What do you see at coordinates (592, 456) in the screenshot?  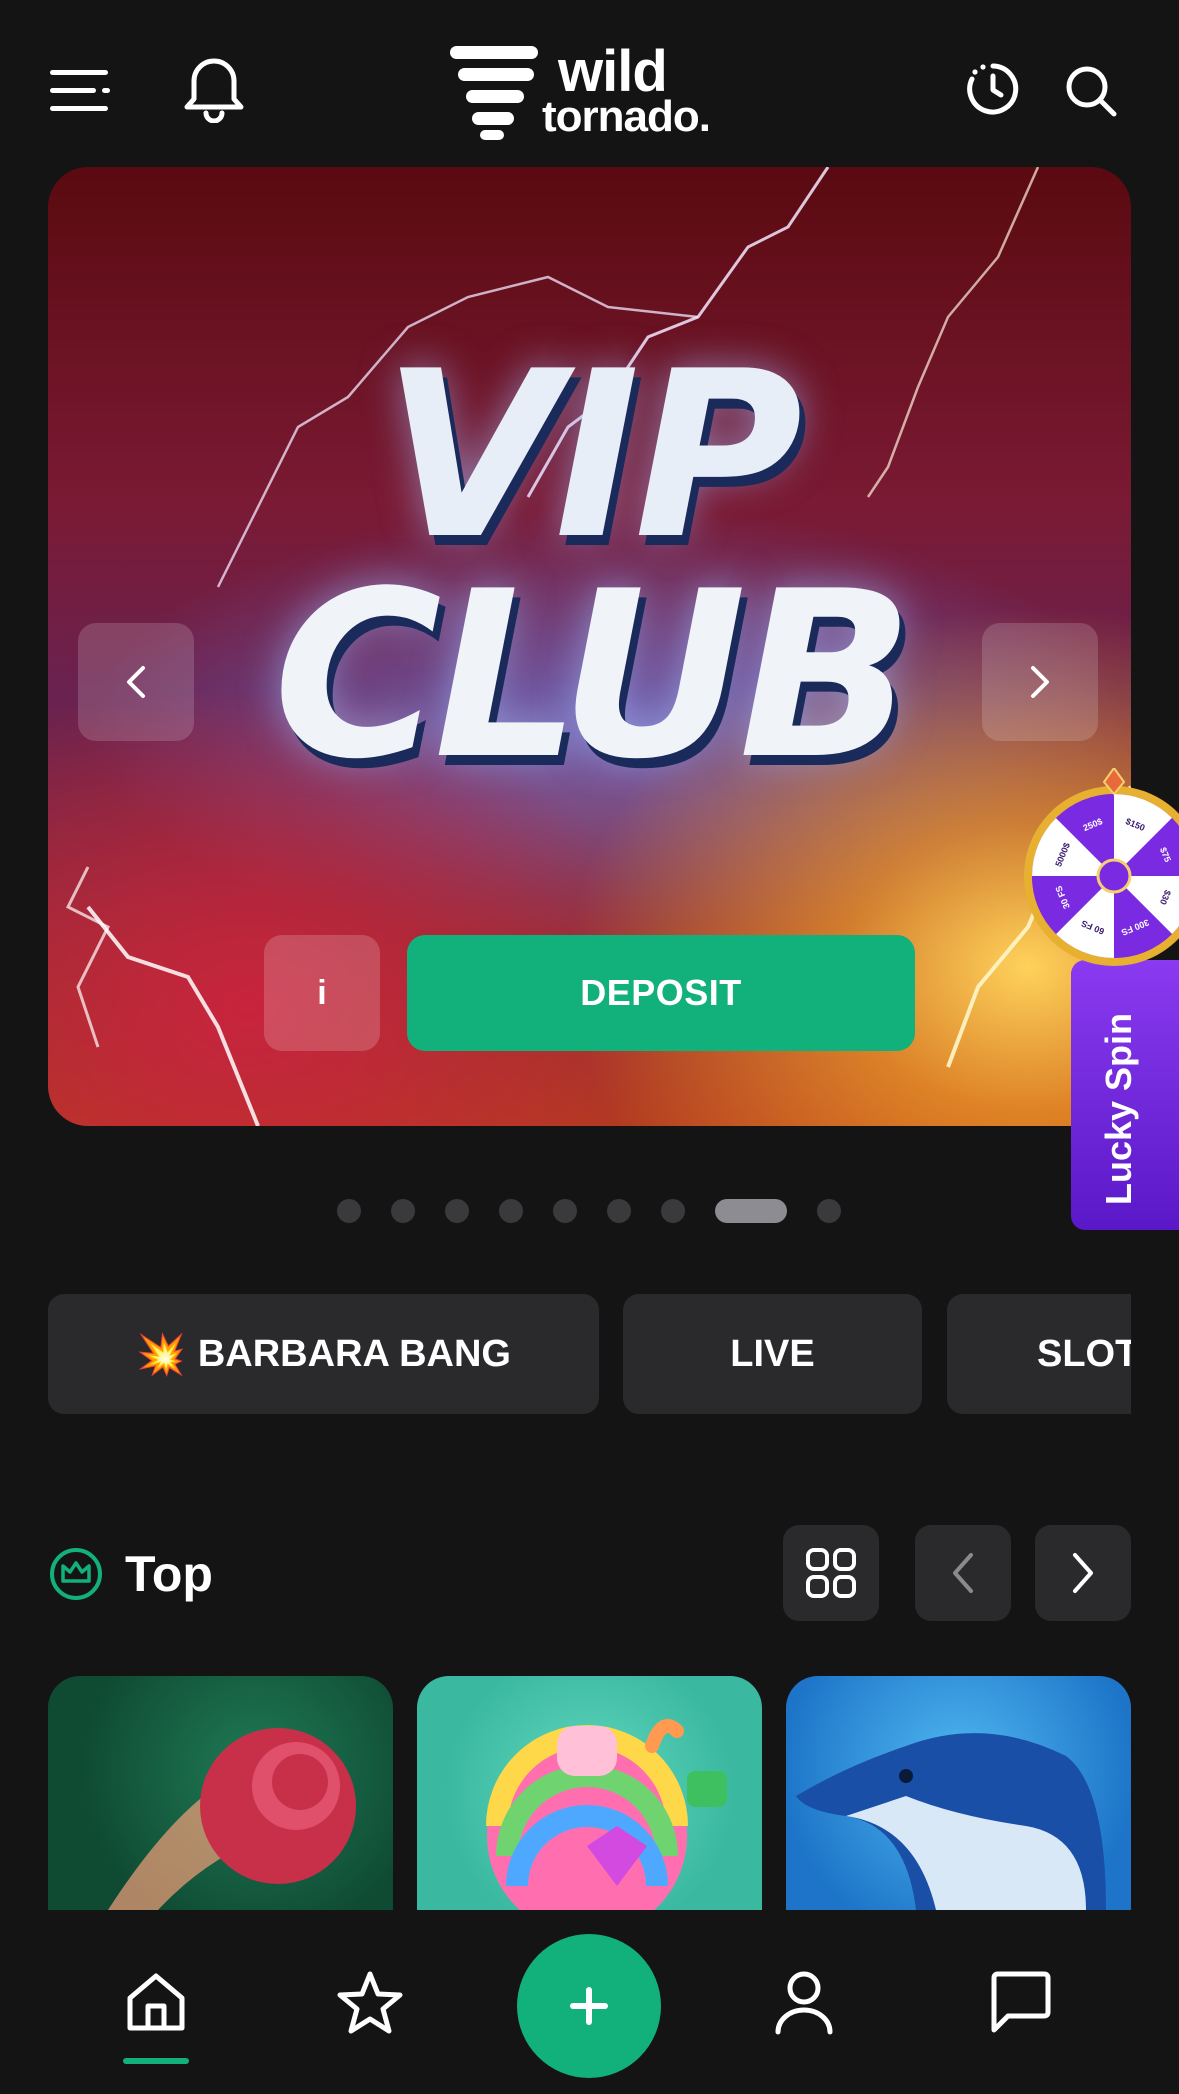 I see `vip-title: VIP` at bounding box center [592, 456].